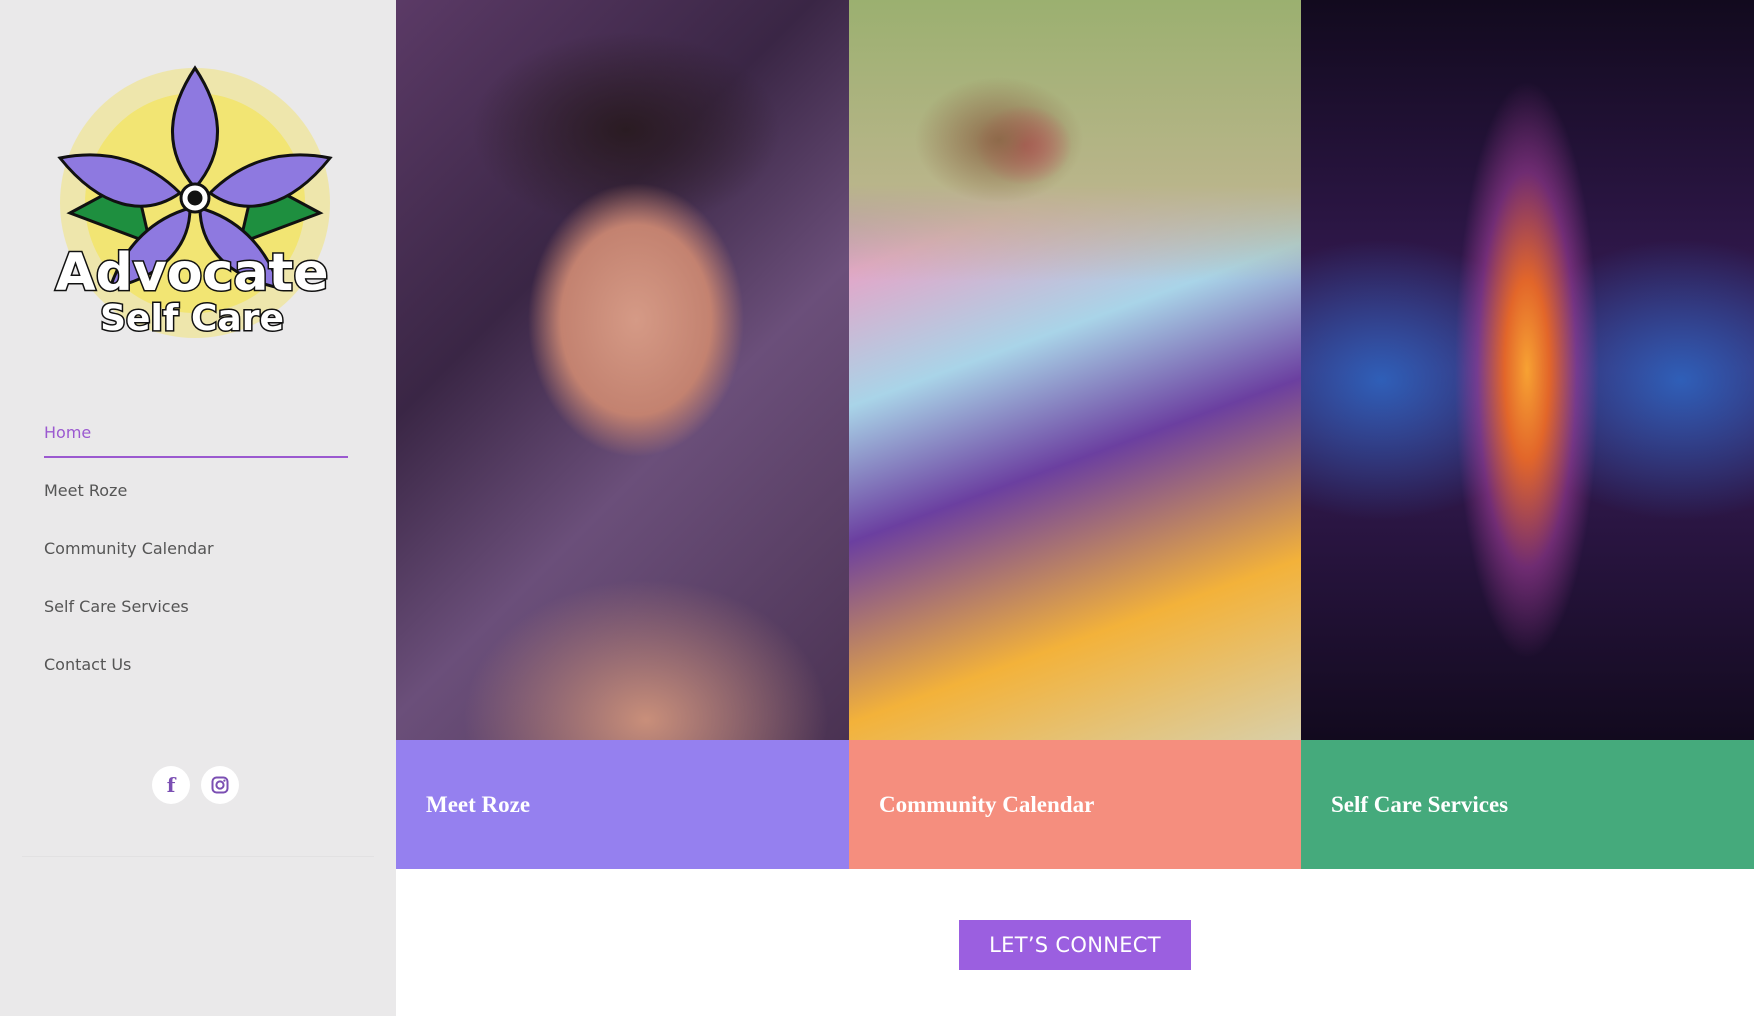  I want to click on sidebar-divider, so click(198, 856).